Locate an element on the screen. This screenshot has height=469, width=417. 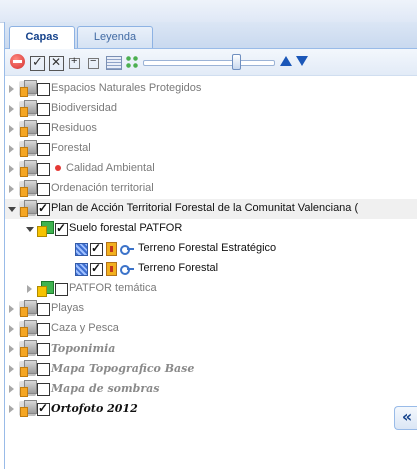
tree-node-suelo-forestal: Suelo forestal PATFOR is located at coordinates (211, 229).